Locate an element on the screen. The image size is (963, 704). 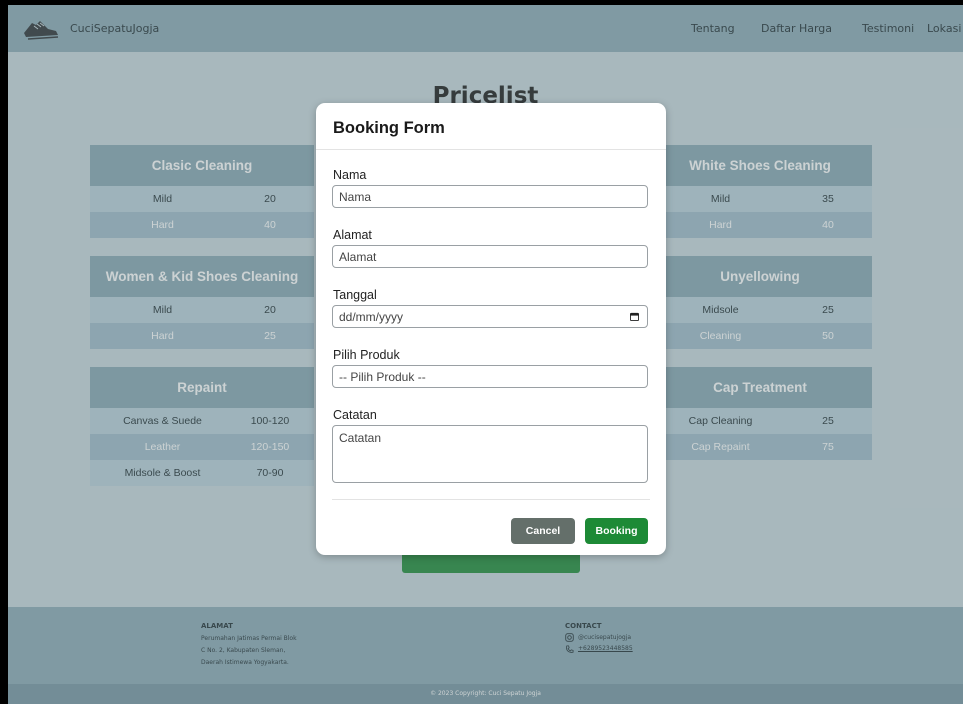
modal-title: Booking Form is located at coordinates (389, 128).